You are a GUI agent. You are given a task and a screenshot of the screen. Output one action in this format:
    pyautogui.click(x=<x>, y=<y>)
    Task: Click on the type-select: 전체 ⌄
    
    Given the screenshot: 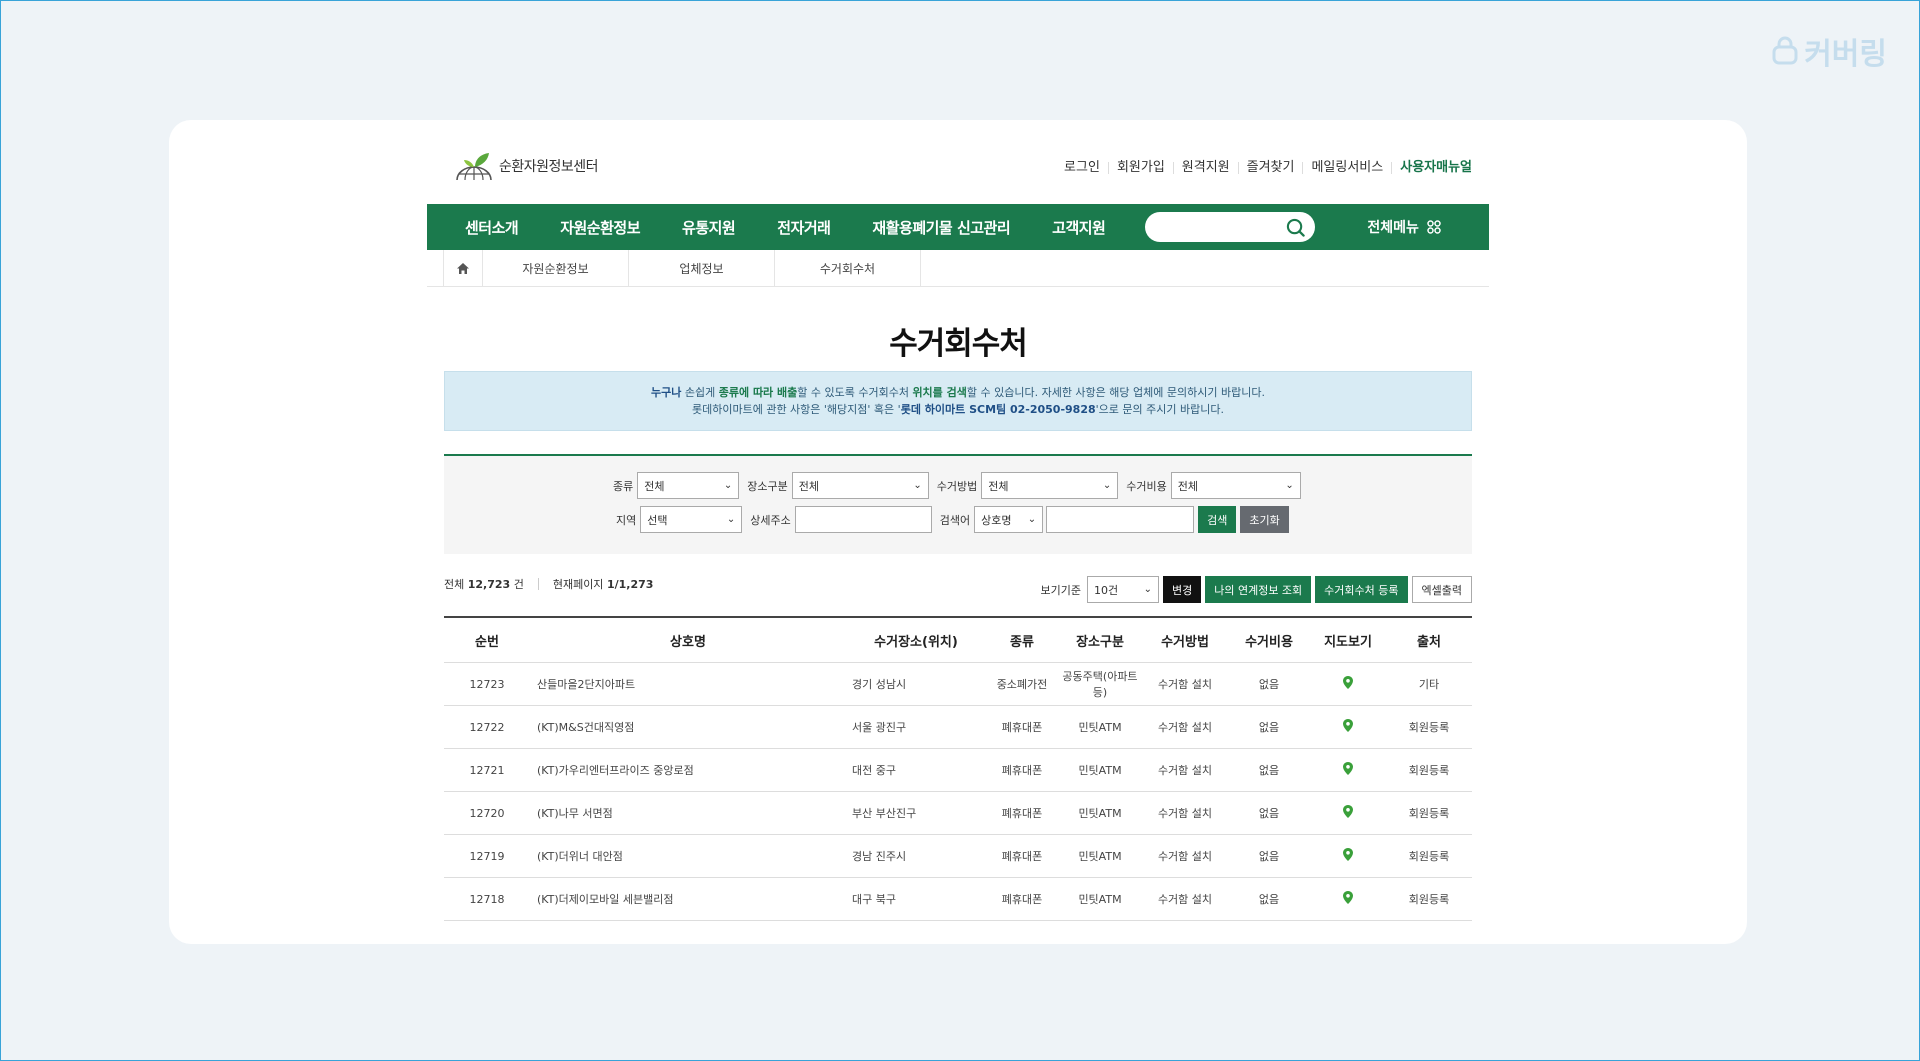 What is the action you would take?
    pyautogui.click(x=688, y=485)
    